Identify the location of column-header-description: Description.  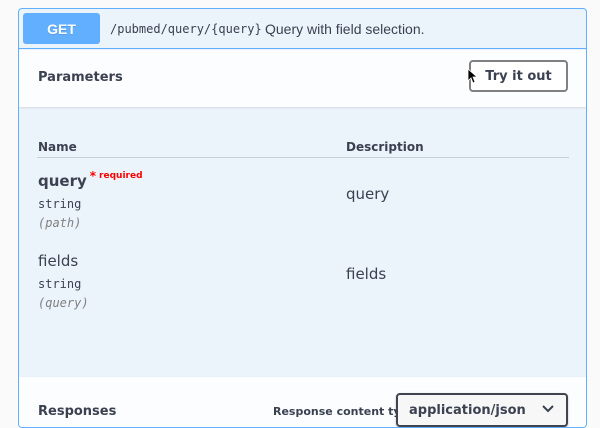
(385, 147).